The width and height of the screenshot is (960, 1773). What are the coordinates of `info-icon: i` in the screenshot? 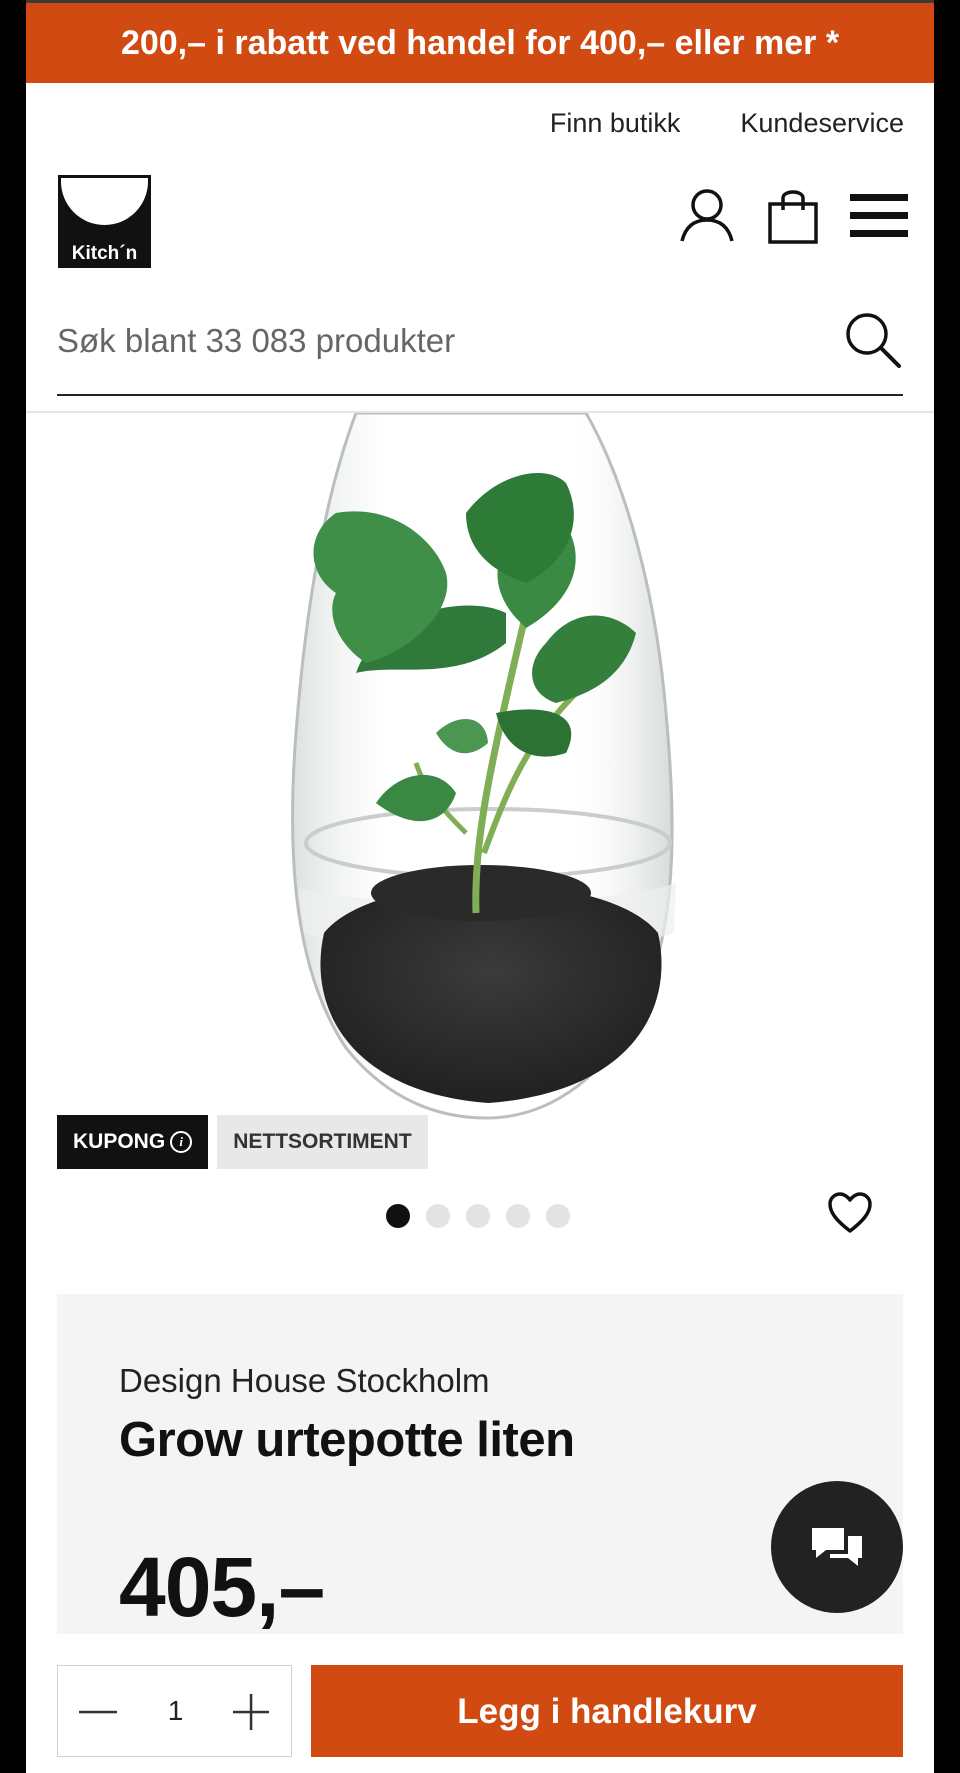 It's located at (181, 1142).